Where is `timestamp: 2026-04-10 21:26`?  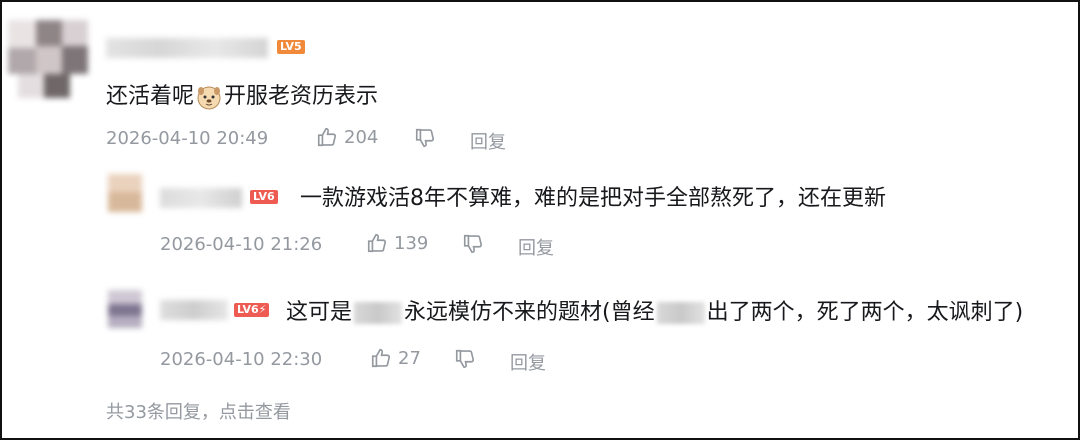
timestamp: 2026-04-10 21:26 is located at coordinates (241, 244).